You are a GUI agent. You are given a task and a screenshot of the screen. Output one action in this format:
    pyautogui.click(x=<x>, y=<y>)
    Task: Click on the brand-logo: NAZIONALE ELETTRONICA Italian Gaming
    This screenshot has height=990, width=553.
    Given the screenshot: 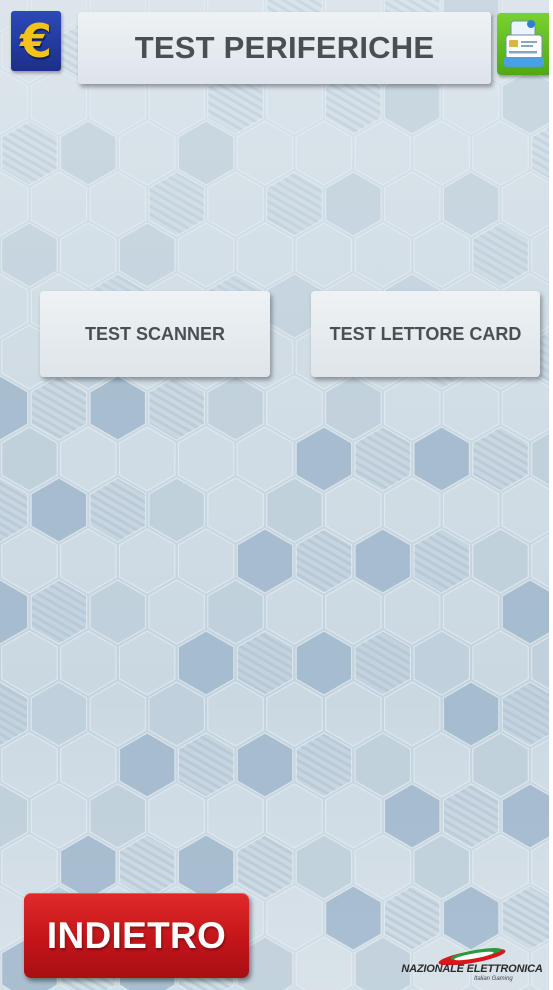 What is the action you would take?
    pyautogui.click(x=472, y=966)
    